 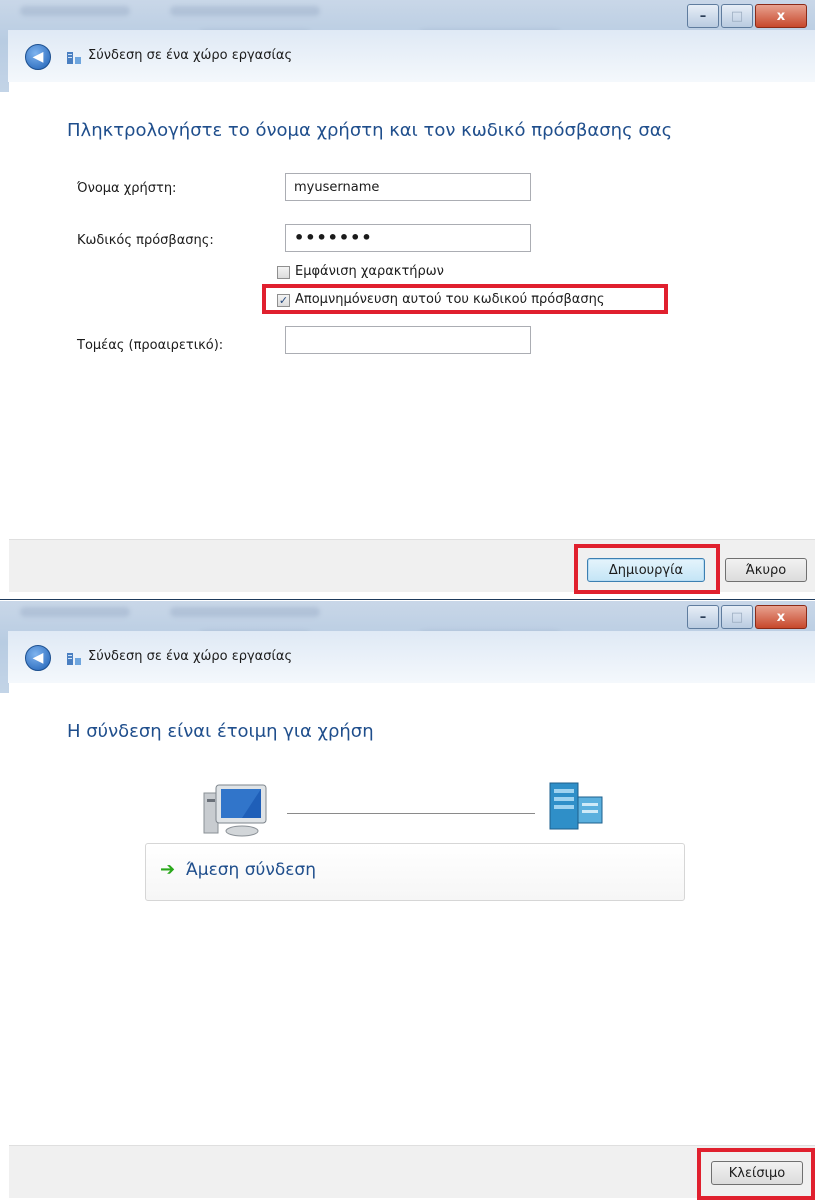 I want to click on cancel-button: Άκυρο, so click(x=766, y=570).